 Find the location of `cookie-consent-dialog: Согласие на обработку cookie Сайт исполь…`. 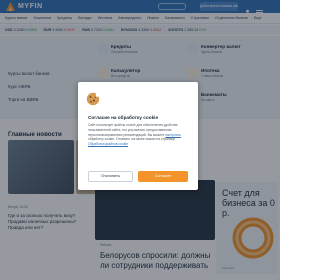

cookie-consent-dialog: Согласие на обработку cookie Сайт исполь… is located at coordinates (138, 136).